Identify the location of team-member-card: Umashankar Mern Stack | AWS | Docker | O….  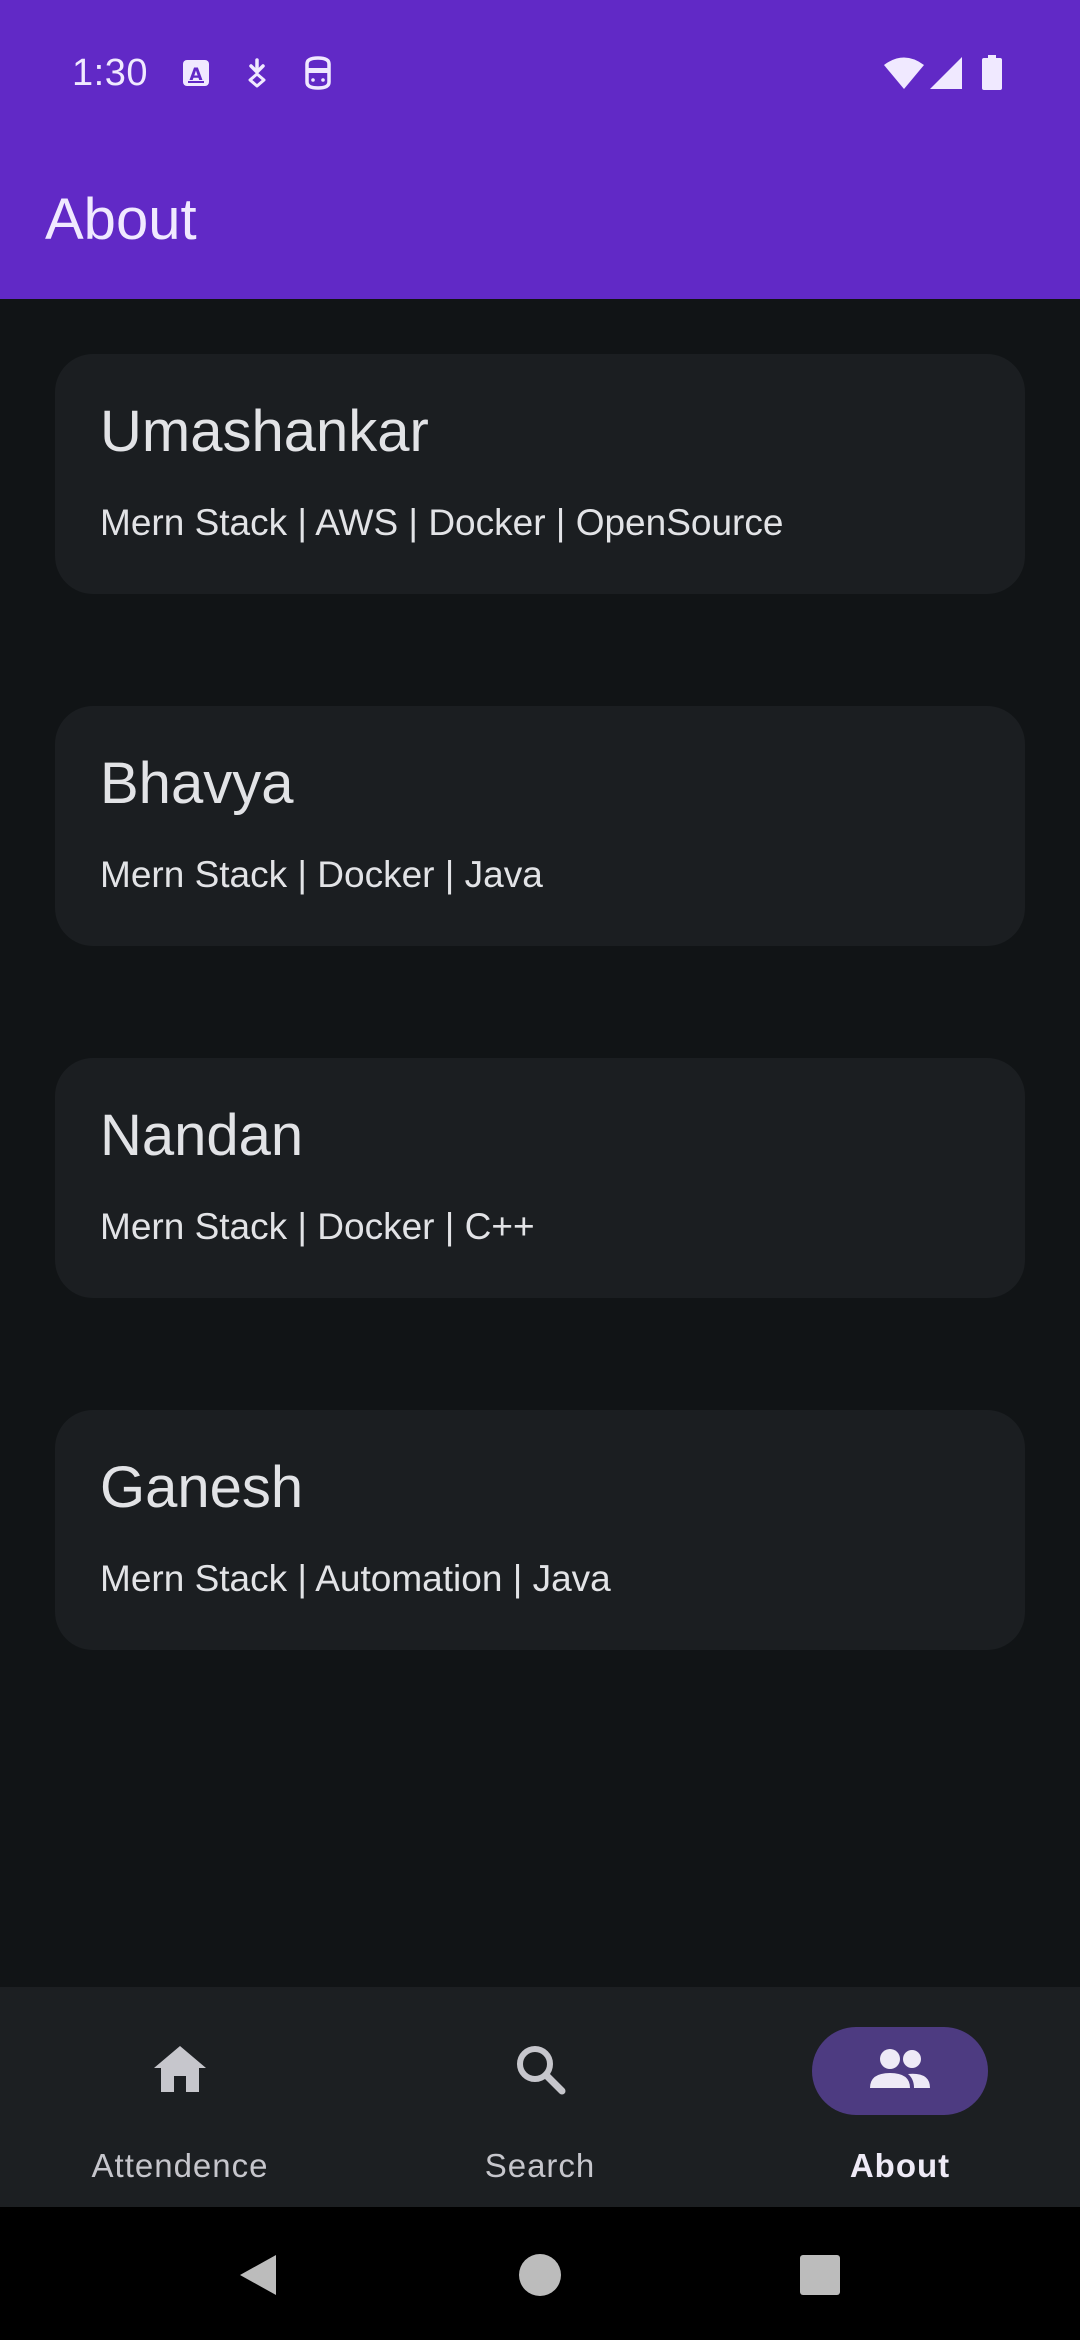
(540, 474).